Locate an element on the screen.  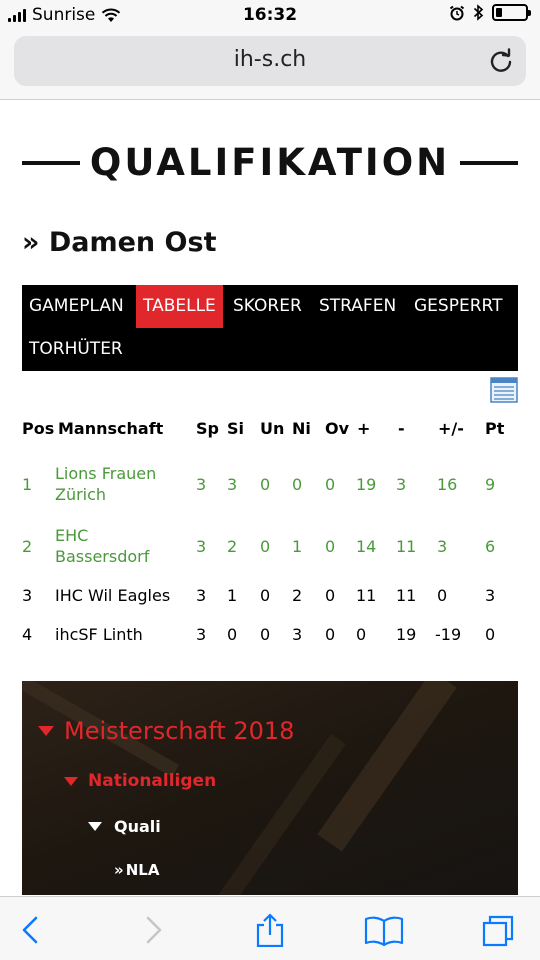
col-plus: + is located at coordinates (364, 428).